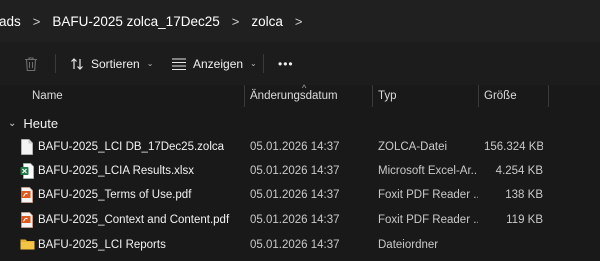 The height and width of the screenshot is (261, 600). What do you see at coordinates (131, 147) in the screenshot?
I see `file-name: BAFU-2025_LCI DB_17Dec25.zolca` at bounding box center [131, 147].